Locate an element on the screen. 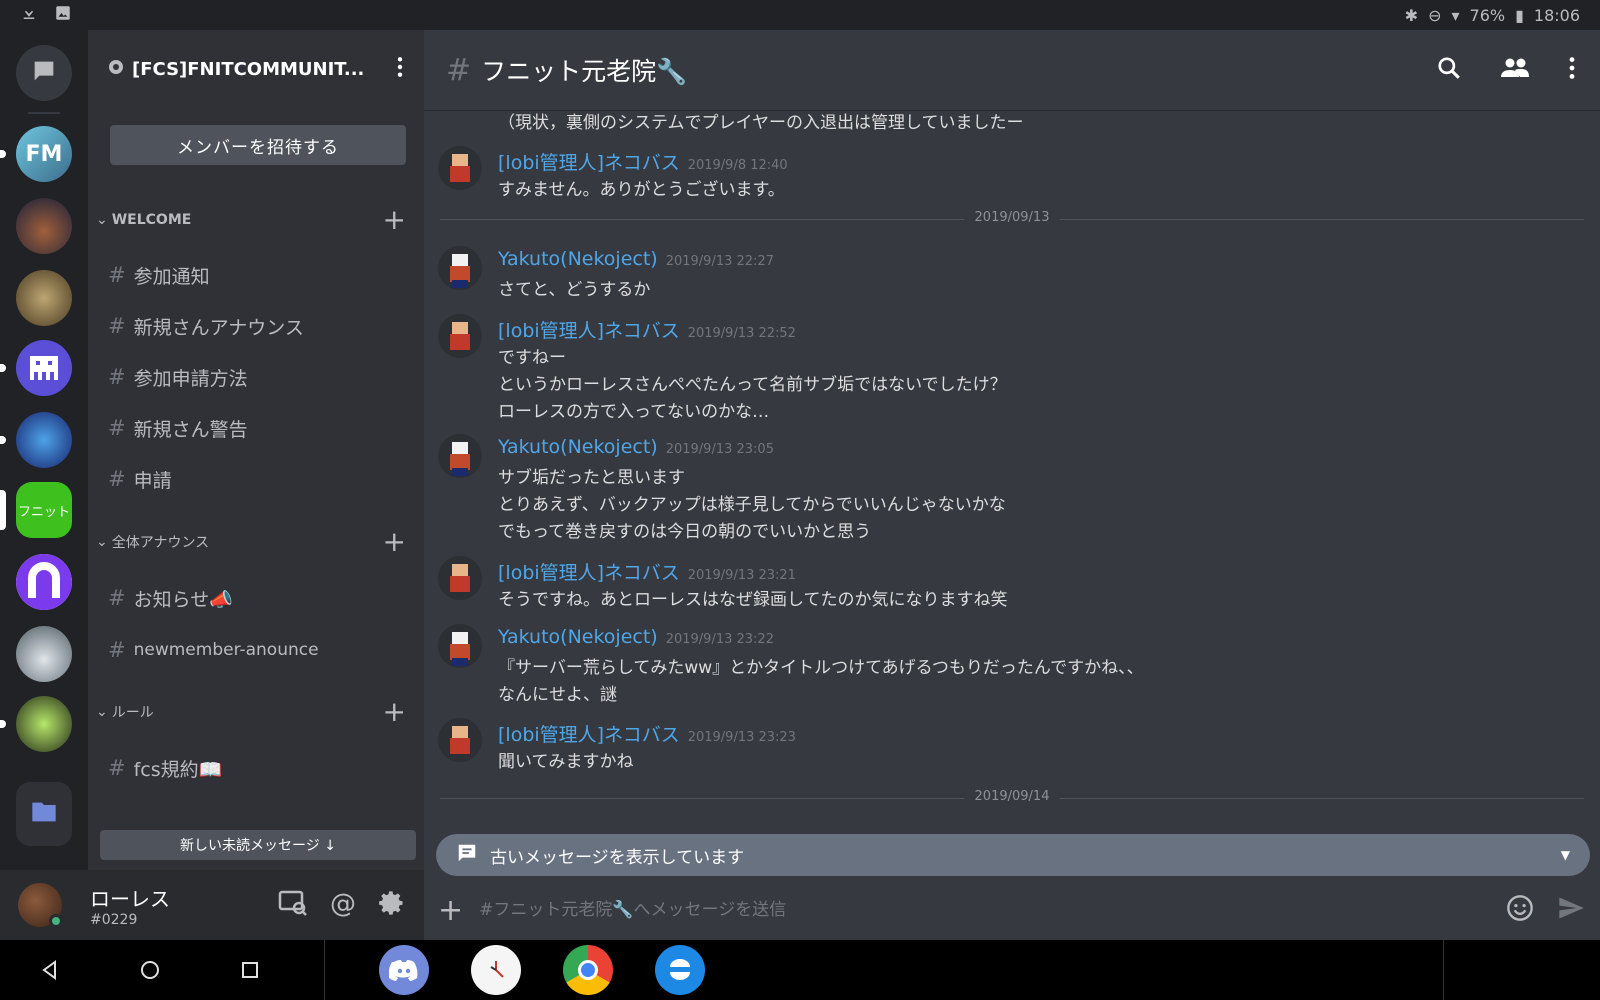 This screenshot has width=1600, height=1000. dnd-icon: ⊖ is located at coordinates (1435, 15).